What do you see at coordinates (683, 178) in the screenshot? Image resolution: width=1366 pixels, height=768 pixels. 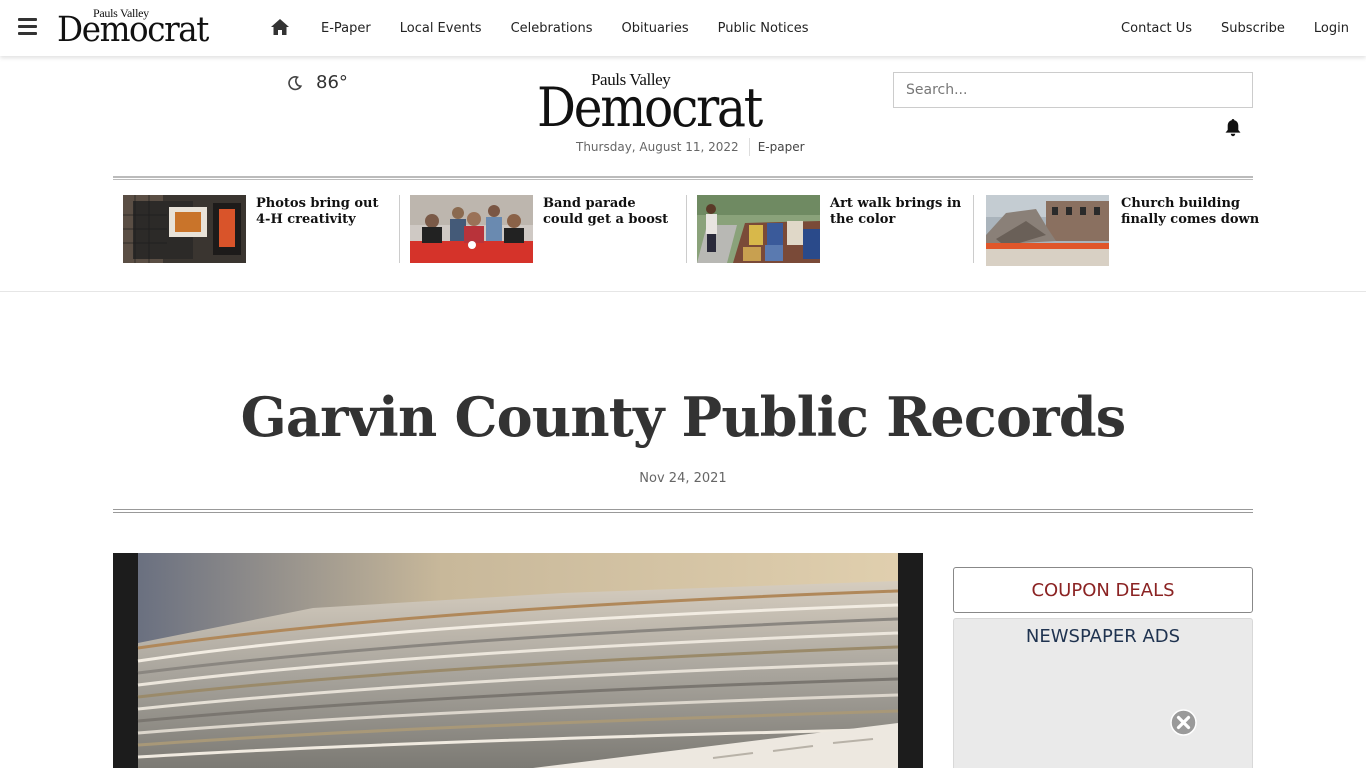 I see `header-double-rule` at bounding box center [683, 178].